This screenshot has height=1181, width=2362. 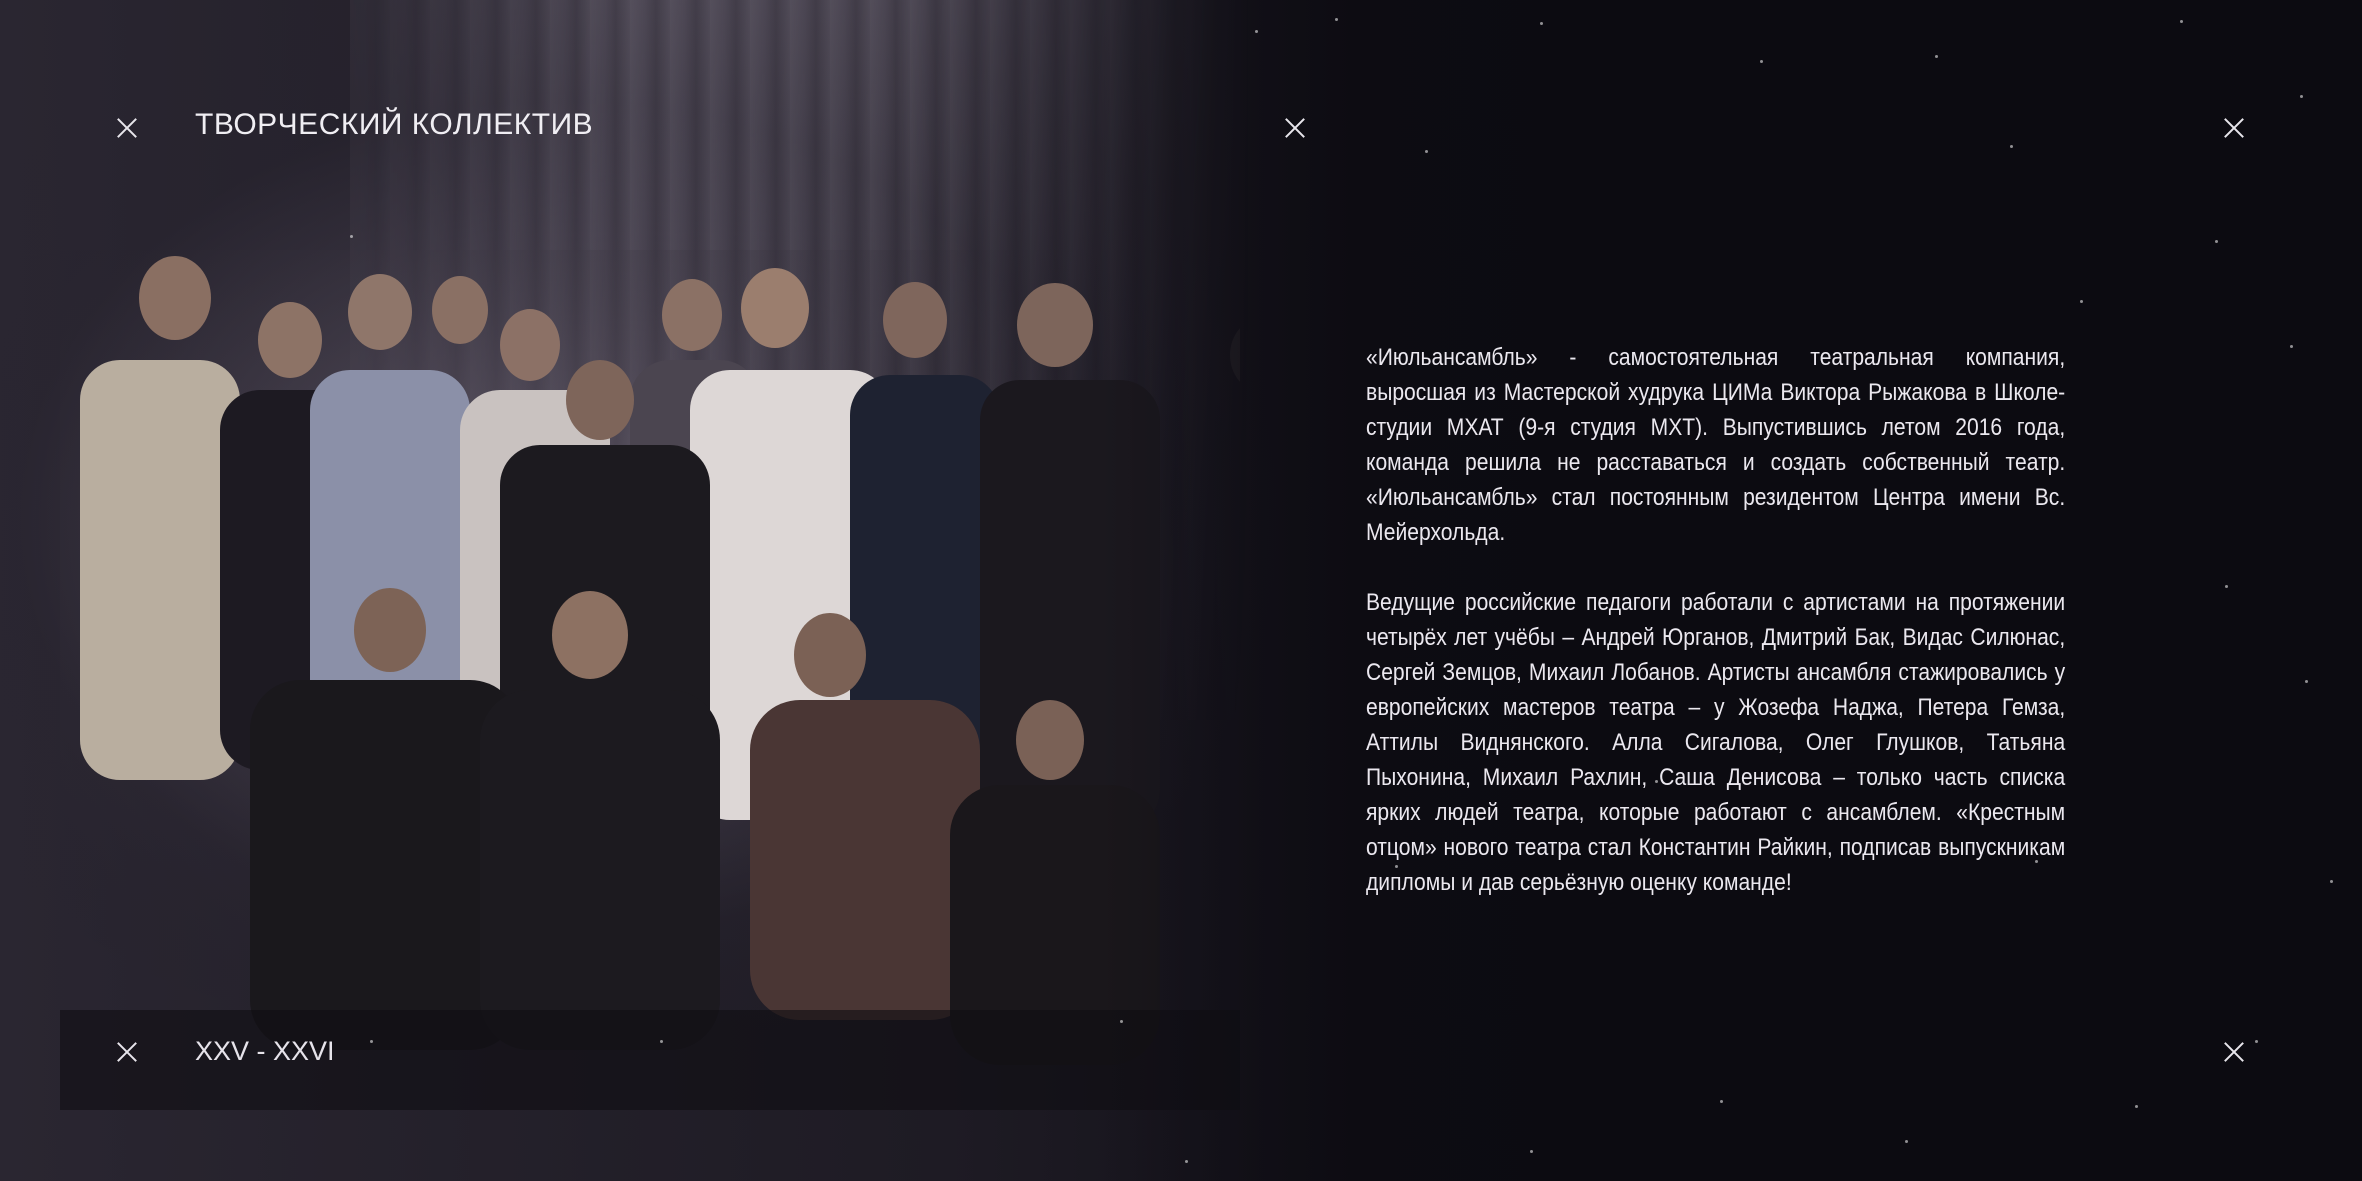 I want to click on page-numbers: XXV - XXVI, so click(x=265, y=1051).